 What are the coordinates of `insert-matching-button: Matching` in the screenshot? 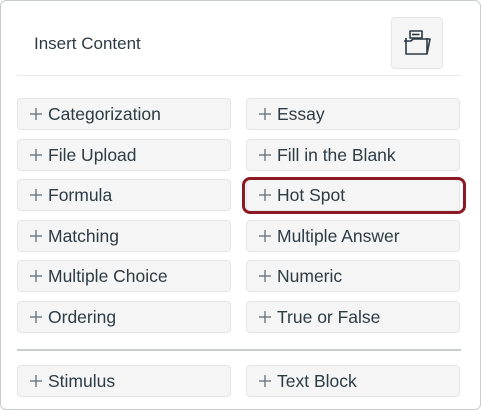 It's located at (124, 236).